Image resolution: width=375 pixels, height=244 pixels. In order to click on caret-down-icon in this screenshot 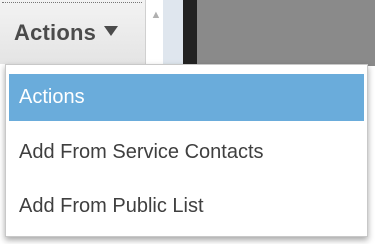, I will do `click(111, 31)`.